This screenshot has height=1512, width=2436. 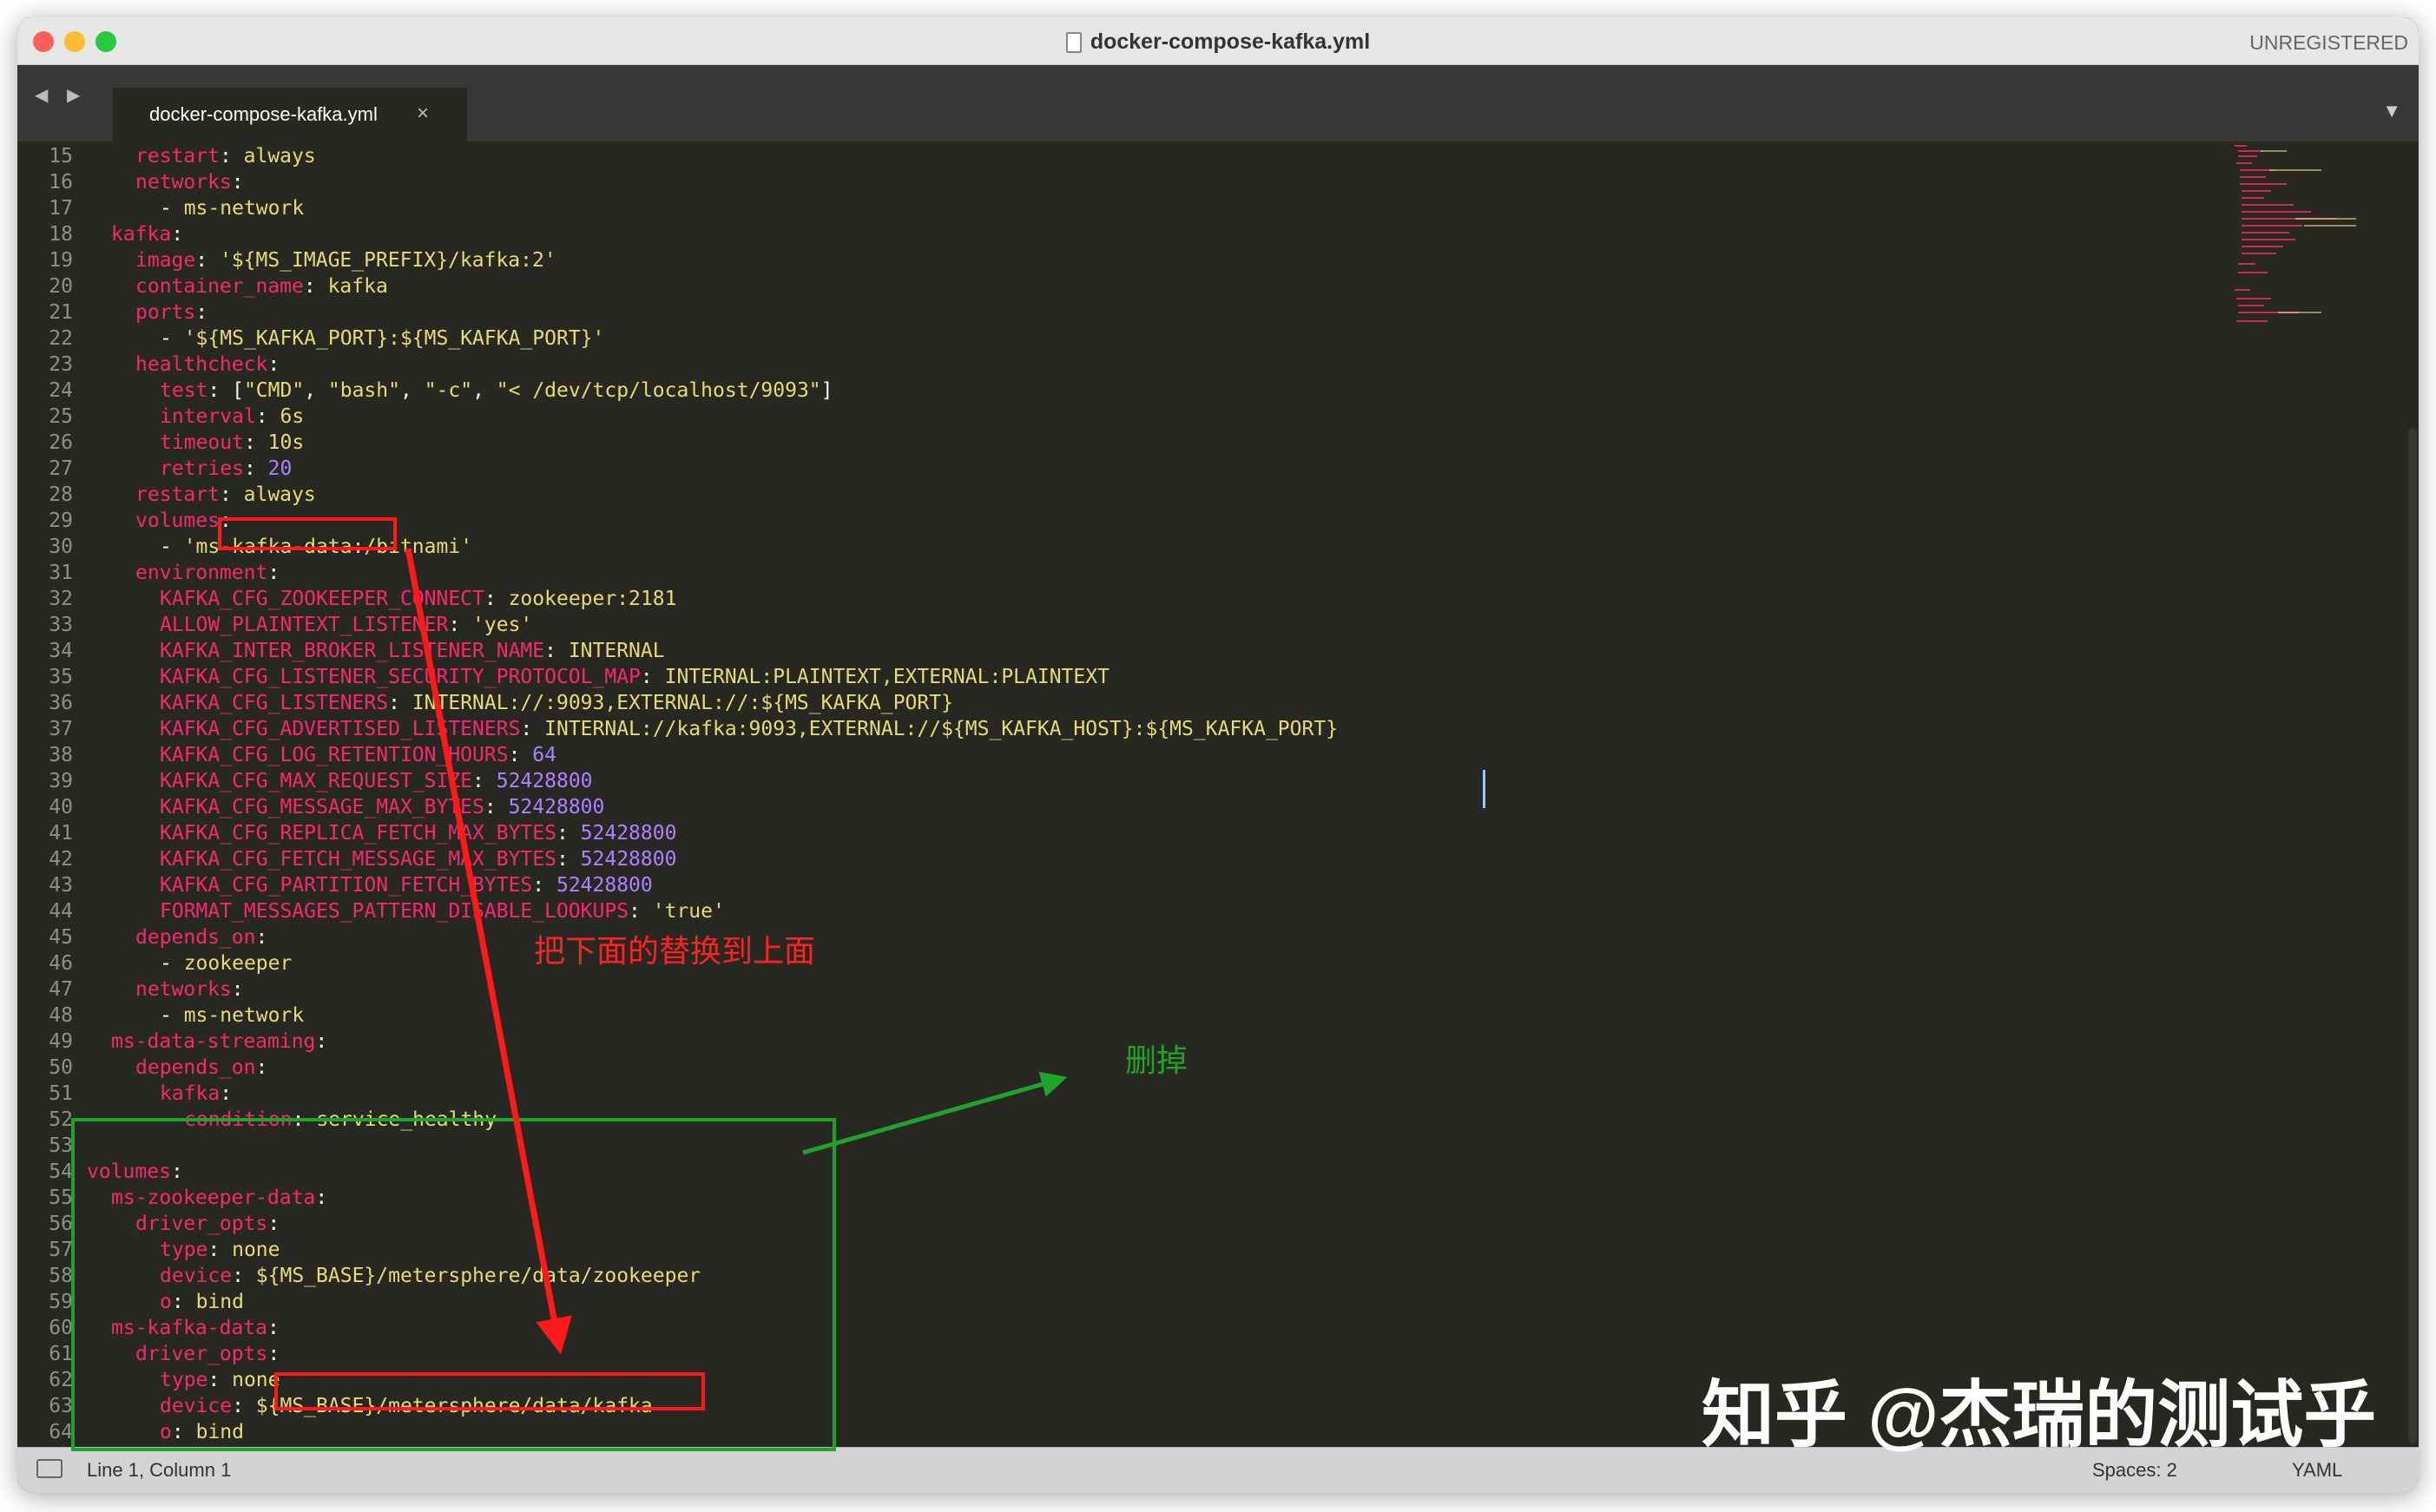 I want to click on yaml-key: KAFKA_INTER_BROKER_LISTENER_NAME, so click(x=352, y=651).